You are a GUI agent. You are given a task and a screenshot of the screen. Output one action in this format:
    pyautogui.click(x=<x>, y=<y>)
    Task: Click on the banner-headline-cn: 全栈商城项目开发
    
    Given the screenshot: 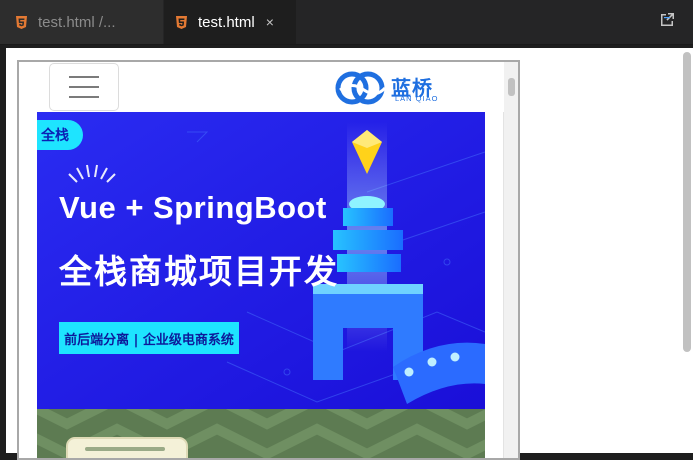 What is the action you would take?
    pyautogui.click(x=199, y=271)
    